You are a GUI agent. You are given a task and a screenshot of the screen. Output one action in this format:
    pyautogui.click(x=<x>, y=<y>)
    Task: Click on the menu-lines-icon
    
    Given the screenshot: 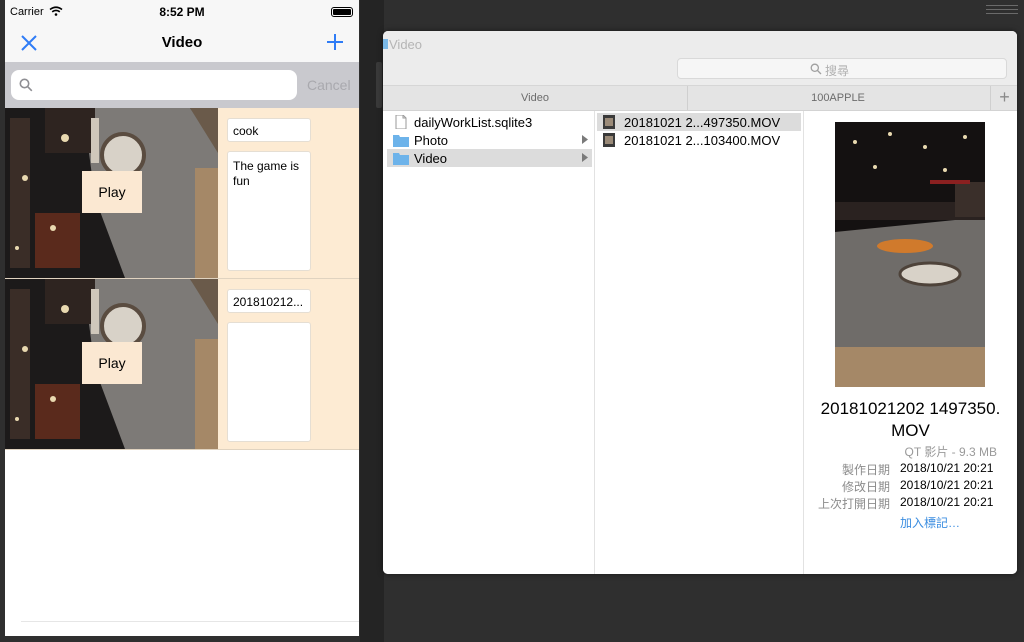 What is the action you would take?
    pyautogui.click(x=1002, y=9)
    